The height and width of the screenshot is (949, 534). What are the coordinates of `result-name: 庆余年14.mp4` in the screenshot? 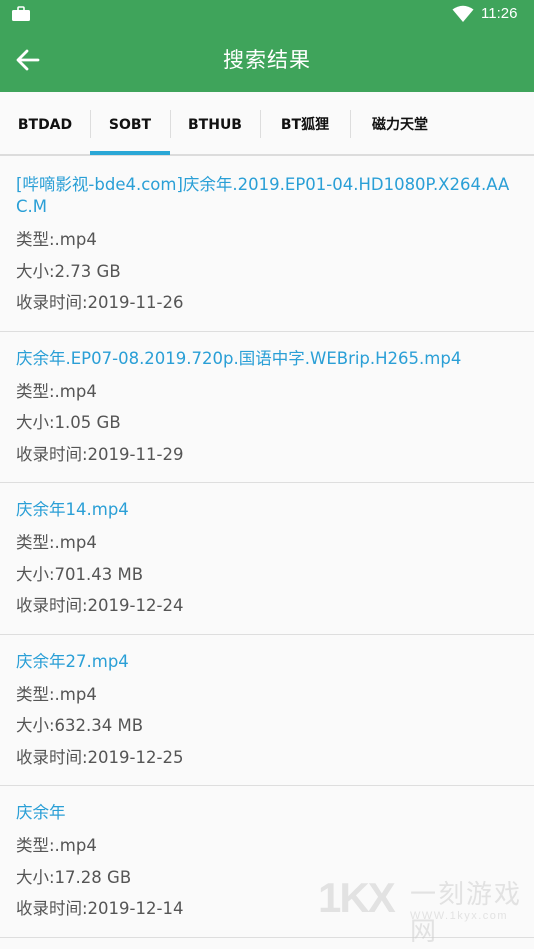 It's located at (267, 510).